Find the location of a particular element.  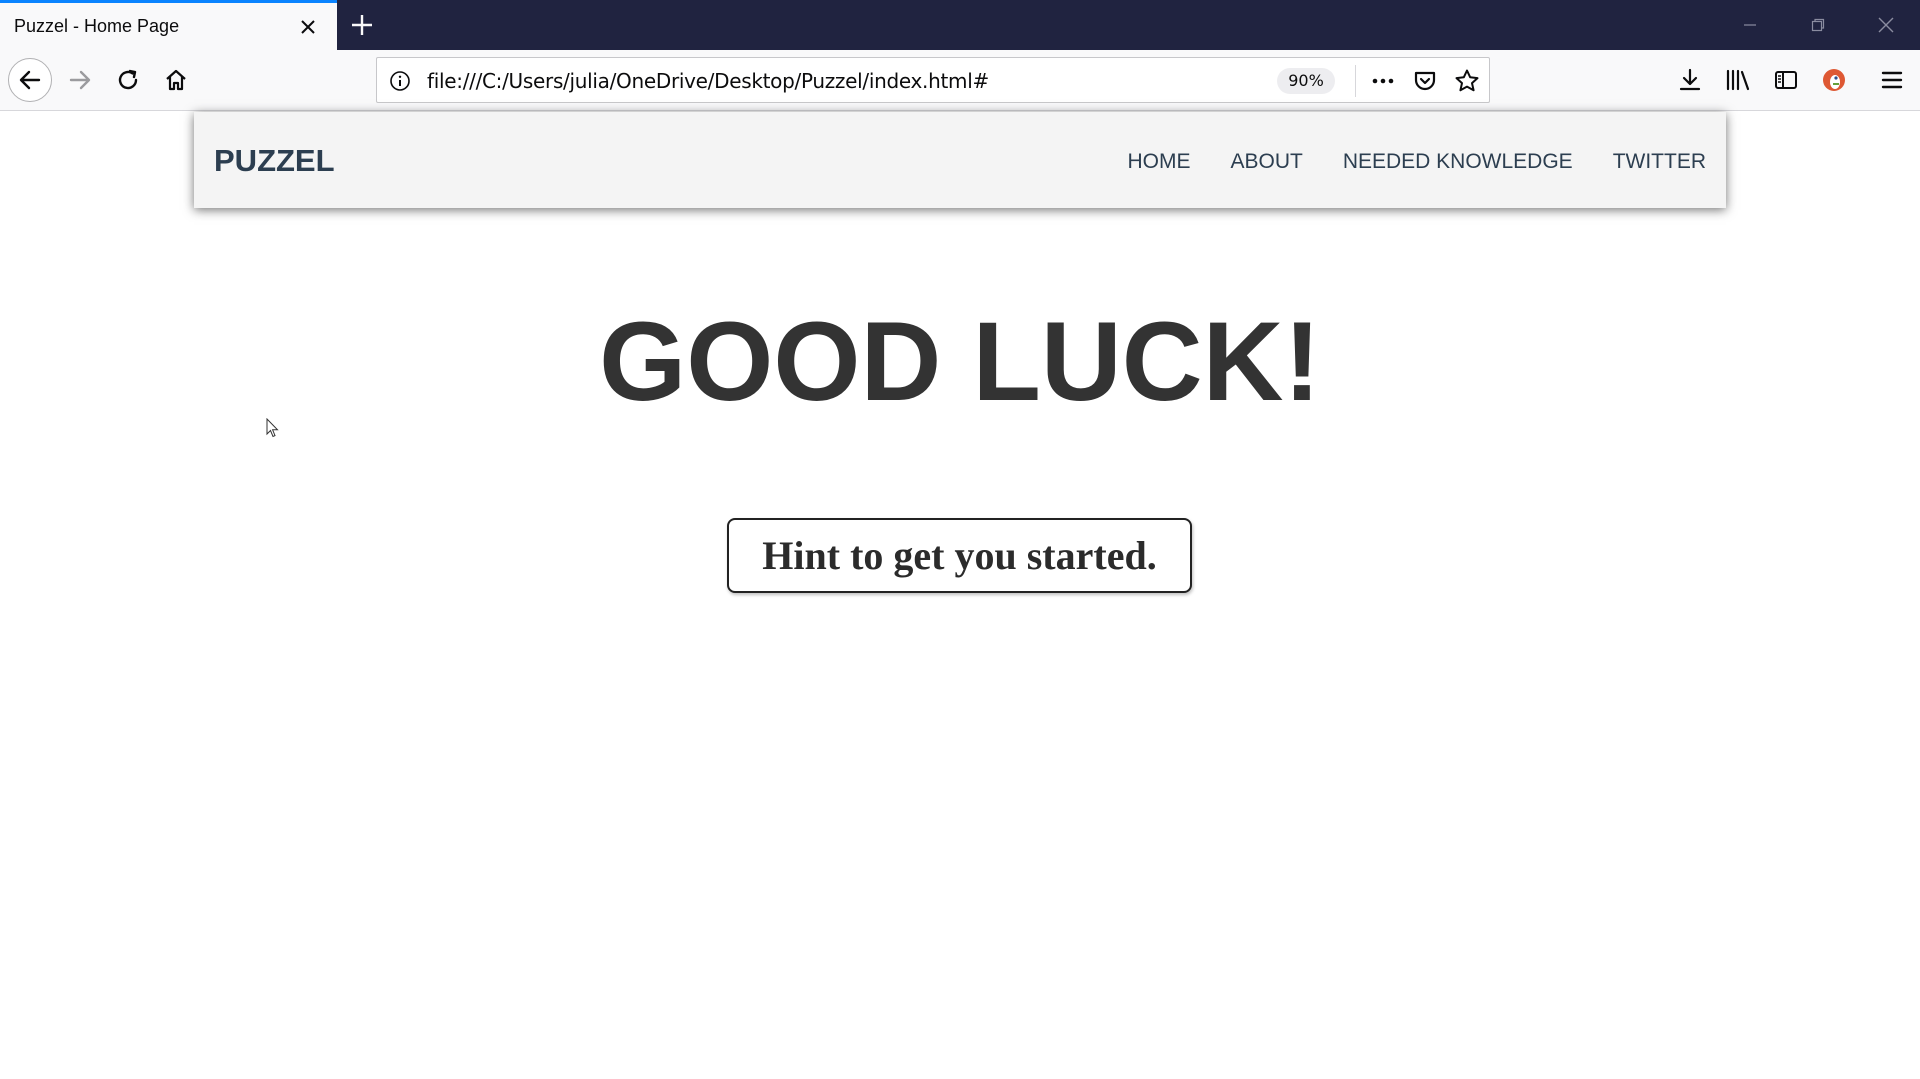

sidebar-icon is located at coordinates (1786, 80).